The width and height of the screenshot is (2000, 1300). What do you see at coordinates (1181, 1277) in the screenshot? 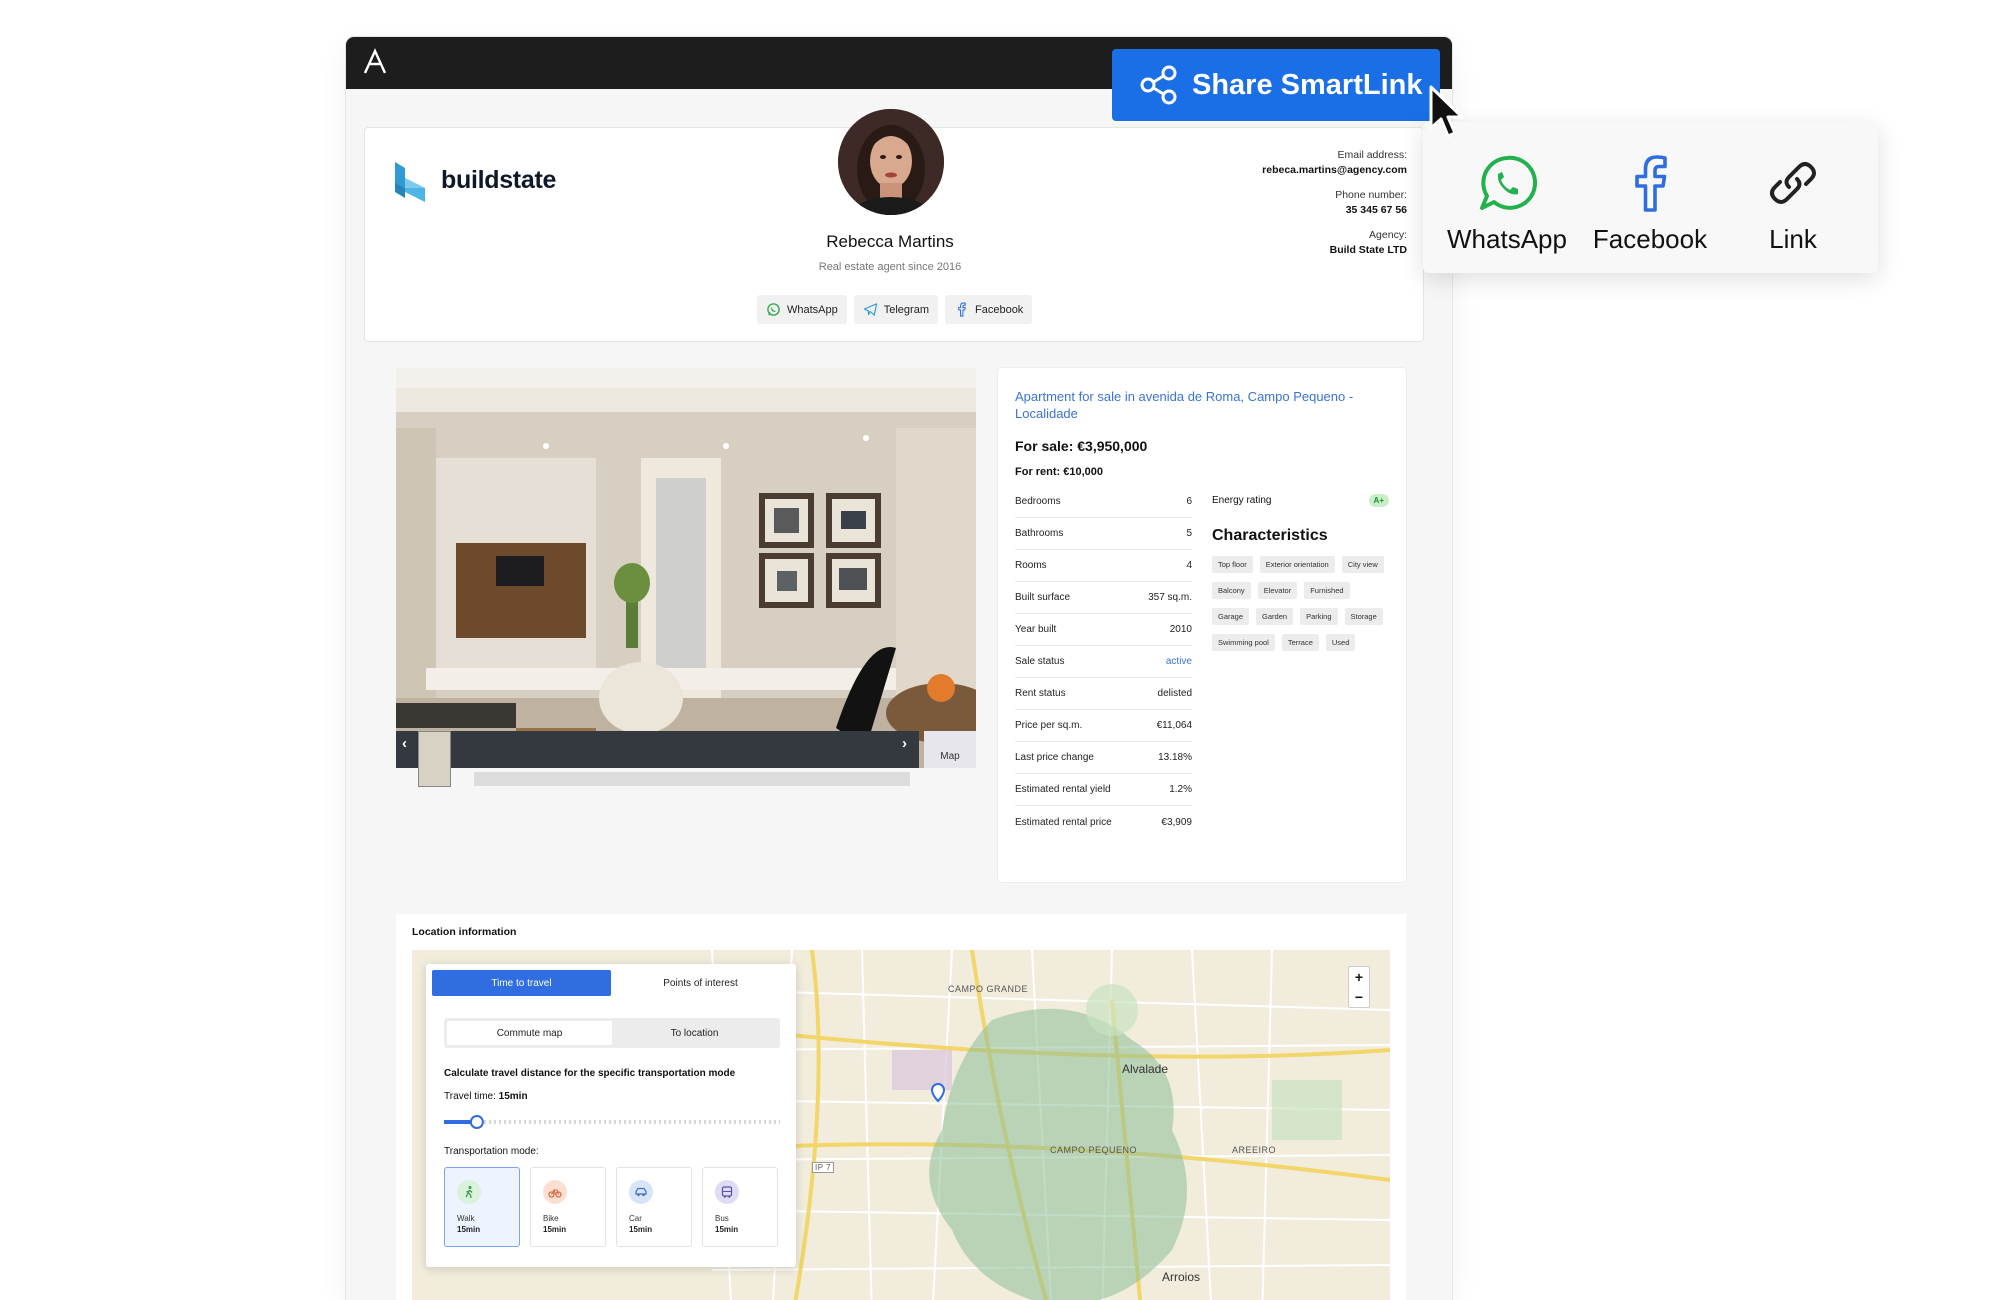
I see `map-label: Arroios` at bounding box center [1181, 1277].